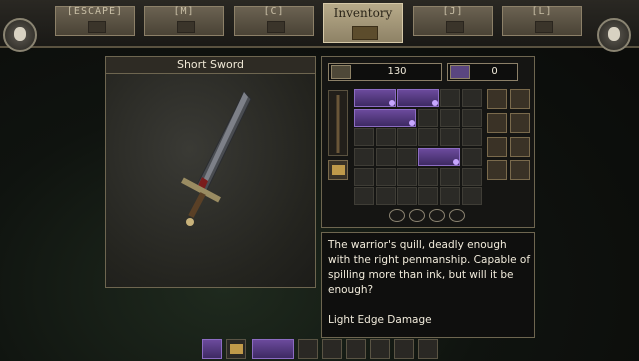 The width and height of the screenshot is (639, 361). Describe the element at coordinates (210, 65) in the screenshot. I see `item-title: Short Sword` at that location.